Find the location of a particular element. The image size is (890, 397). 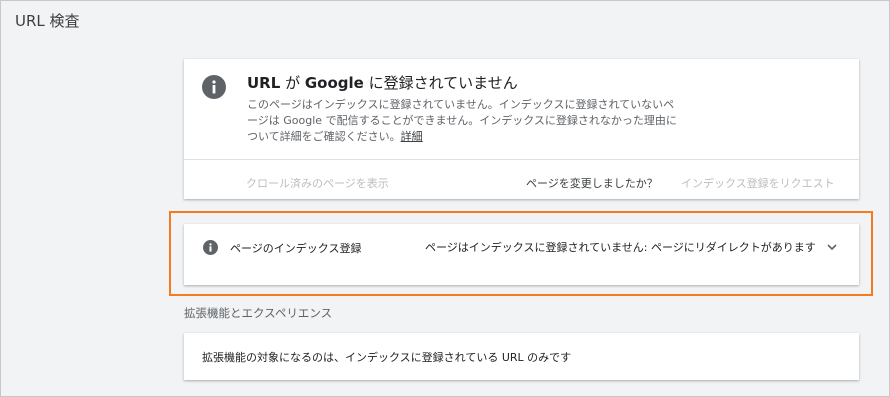

heading-ga: が is located at coordinates (292, 83).